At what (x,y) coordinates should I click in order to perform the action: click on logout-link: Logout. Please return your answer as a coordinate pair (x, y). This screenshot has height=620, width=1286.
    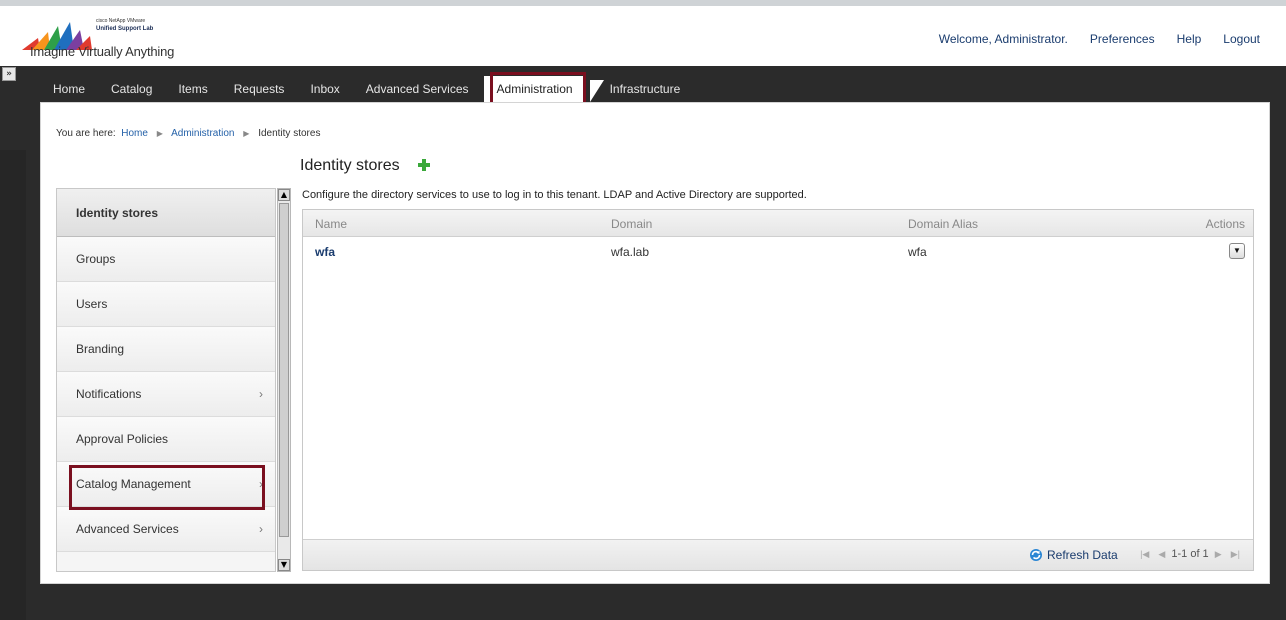
    Looking at the image, I should click on (1241, 39).